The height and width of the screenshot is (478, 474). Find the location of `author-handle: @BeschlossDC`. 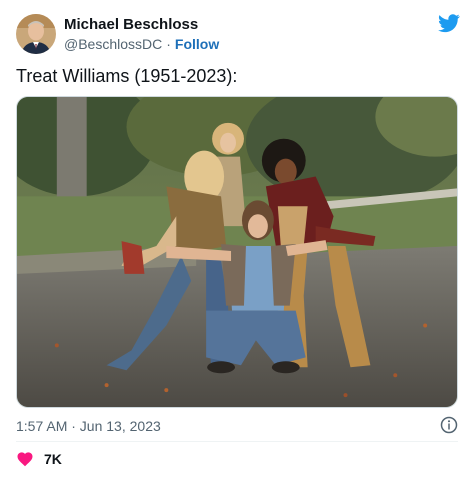

author-handle: @BeschlossDC is located at coordinates (113, 44).